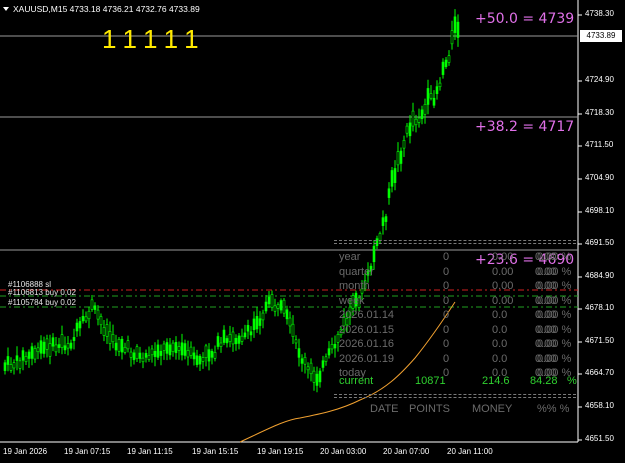  Describe the element at coordinates (599, 79) in the screenshot. I see `price-tick-label: 4724.90` at that location.